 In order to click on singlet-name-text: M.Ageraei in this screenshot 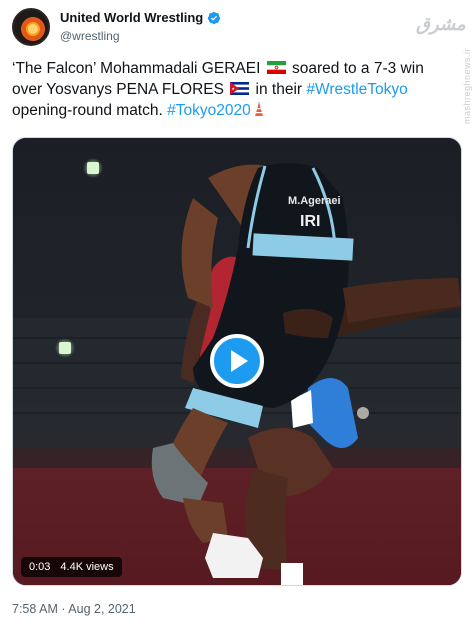, I will do `click(314, 201)`.